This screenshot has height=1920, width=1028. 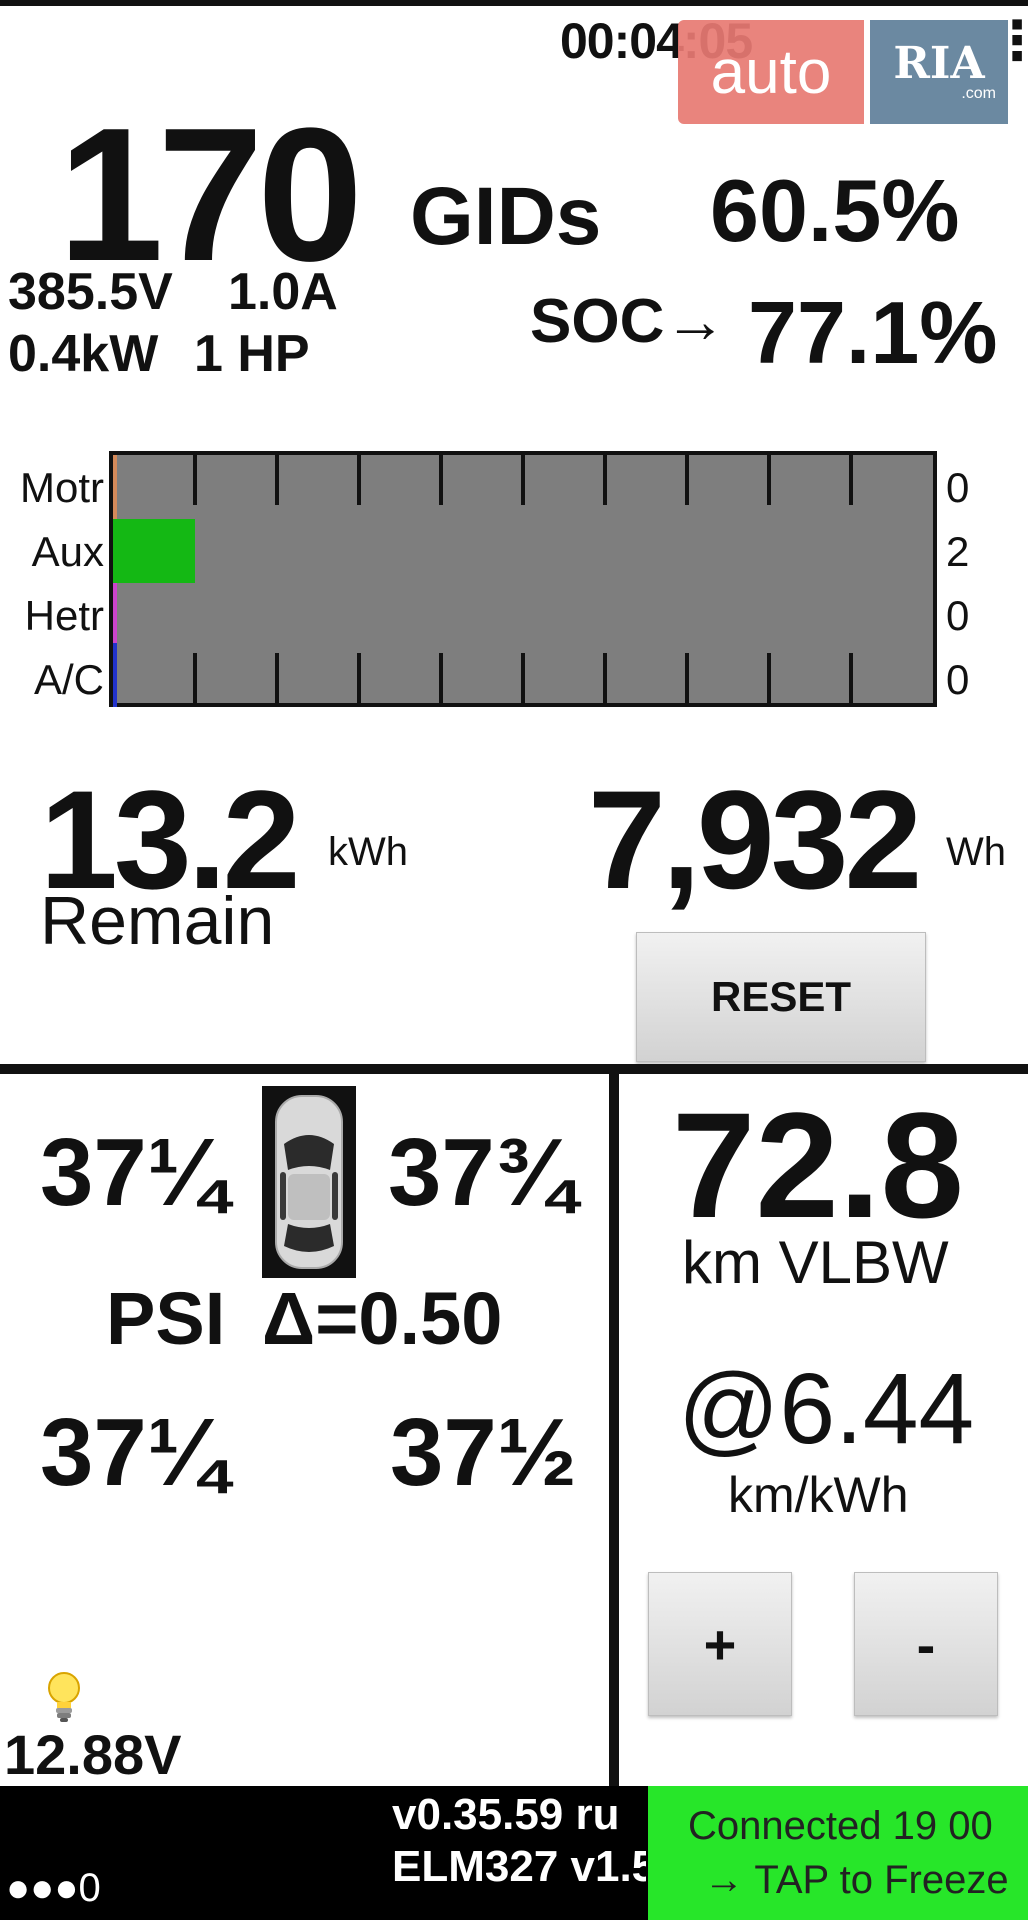 What do you see at coordinates (67, 551) in the screenshot?
I see `bar-label-aux: Aux` at bounding box center [67, 551].